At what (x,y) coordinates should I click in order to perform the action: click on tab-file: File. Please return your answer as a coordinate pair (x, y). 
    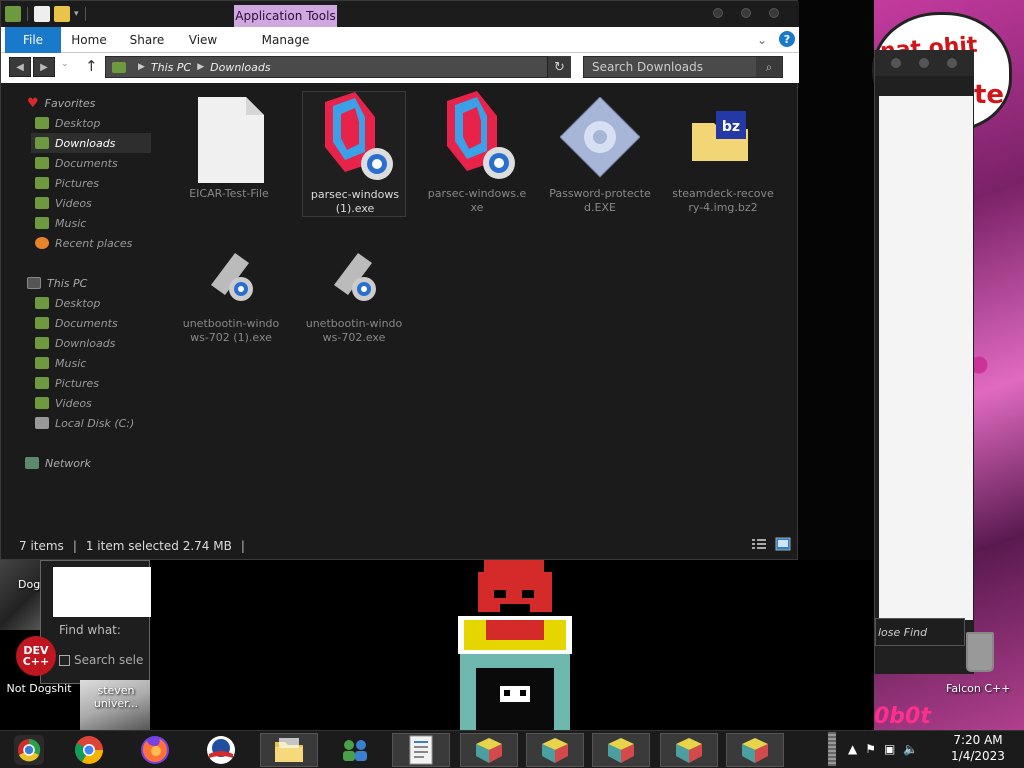
    Looking at the image, I should click on (33, 40).